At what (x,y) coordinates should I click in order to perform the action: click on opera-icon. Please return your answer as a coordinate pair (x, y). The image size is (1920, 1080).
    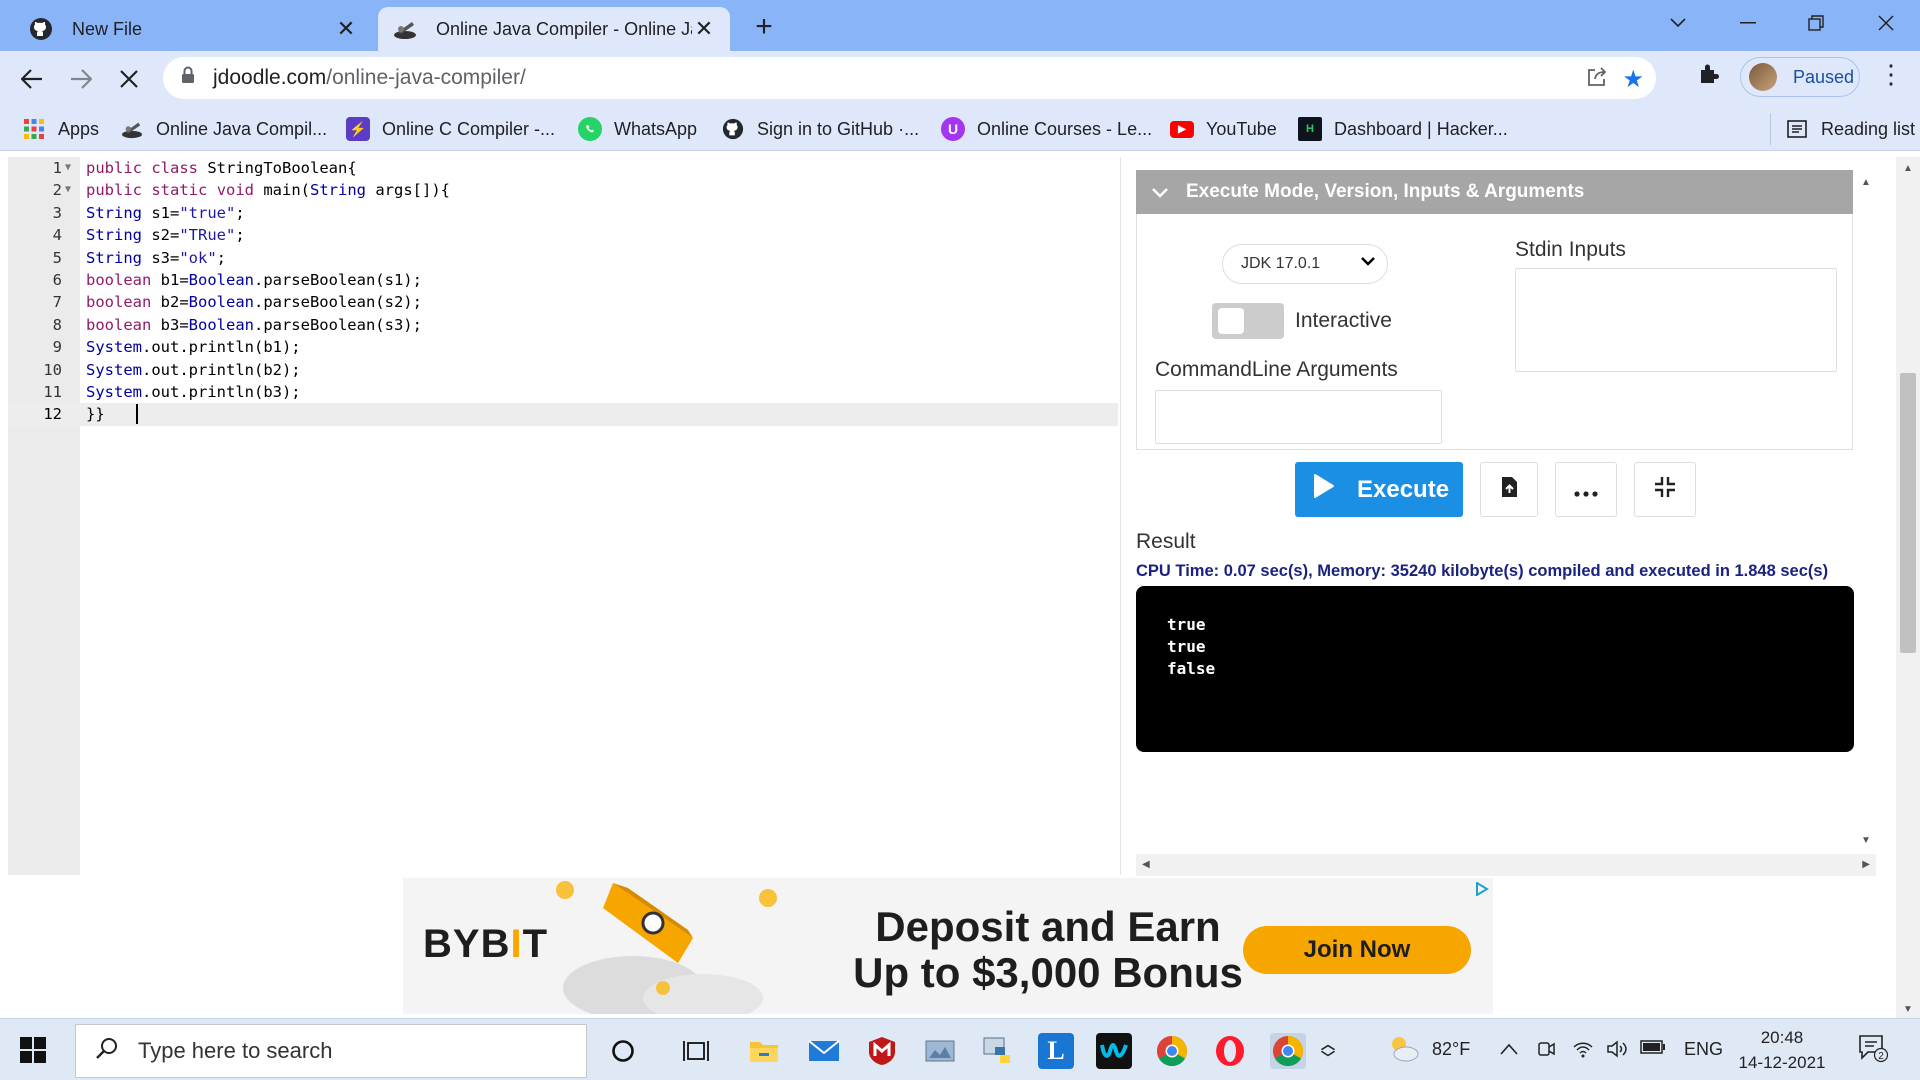
    Looking at the image, I should click on (1230, 1051).